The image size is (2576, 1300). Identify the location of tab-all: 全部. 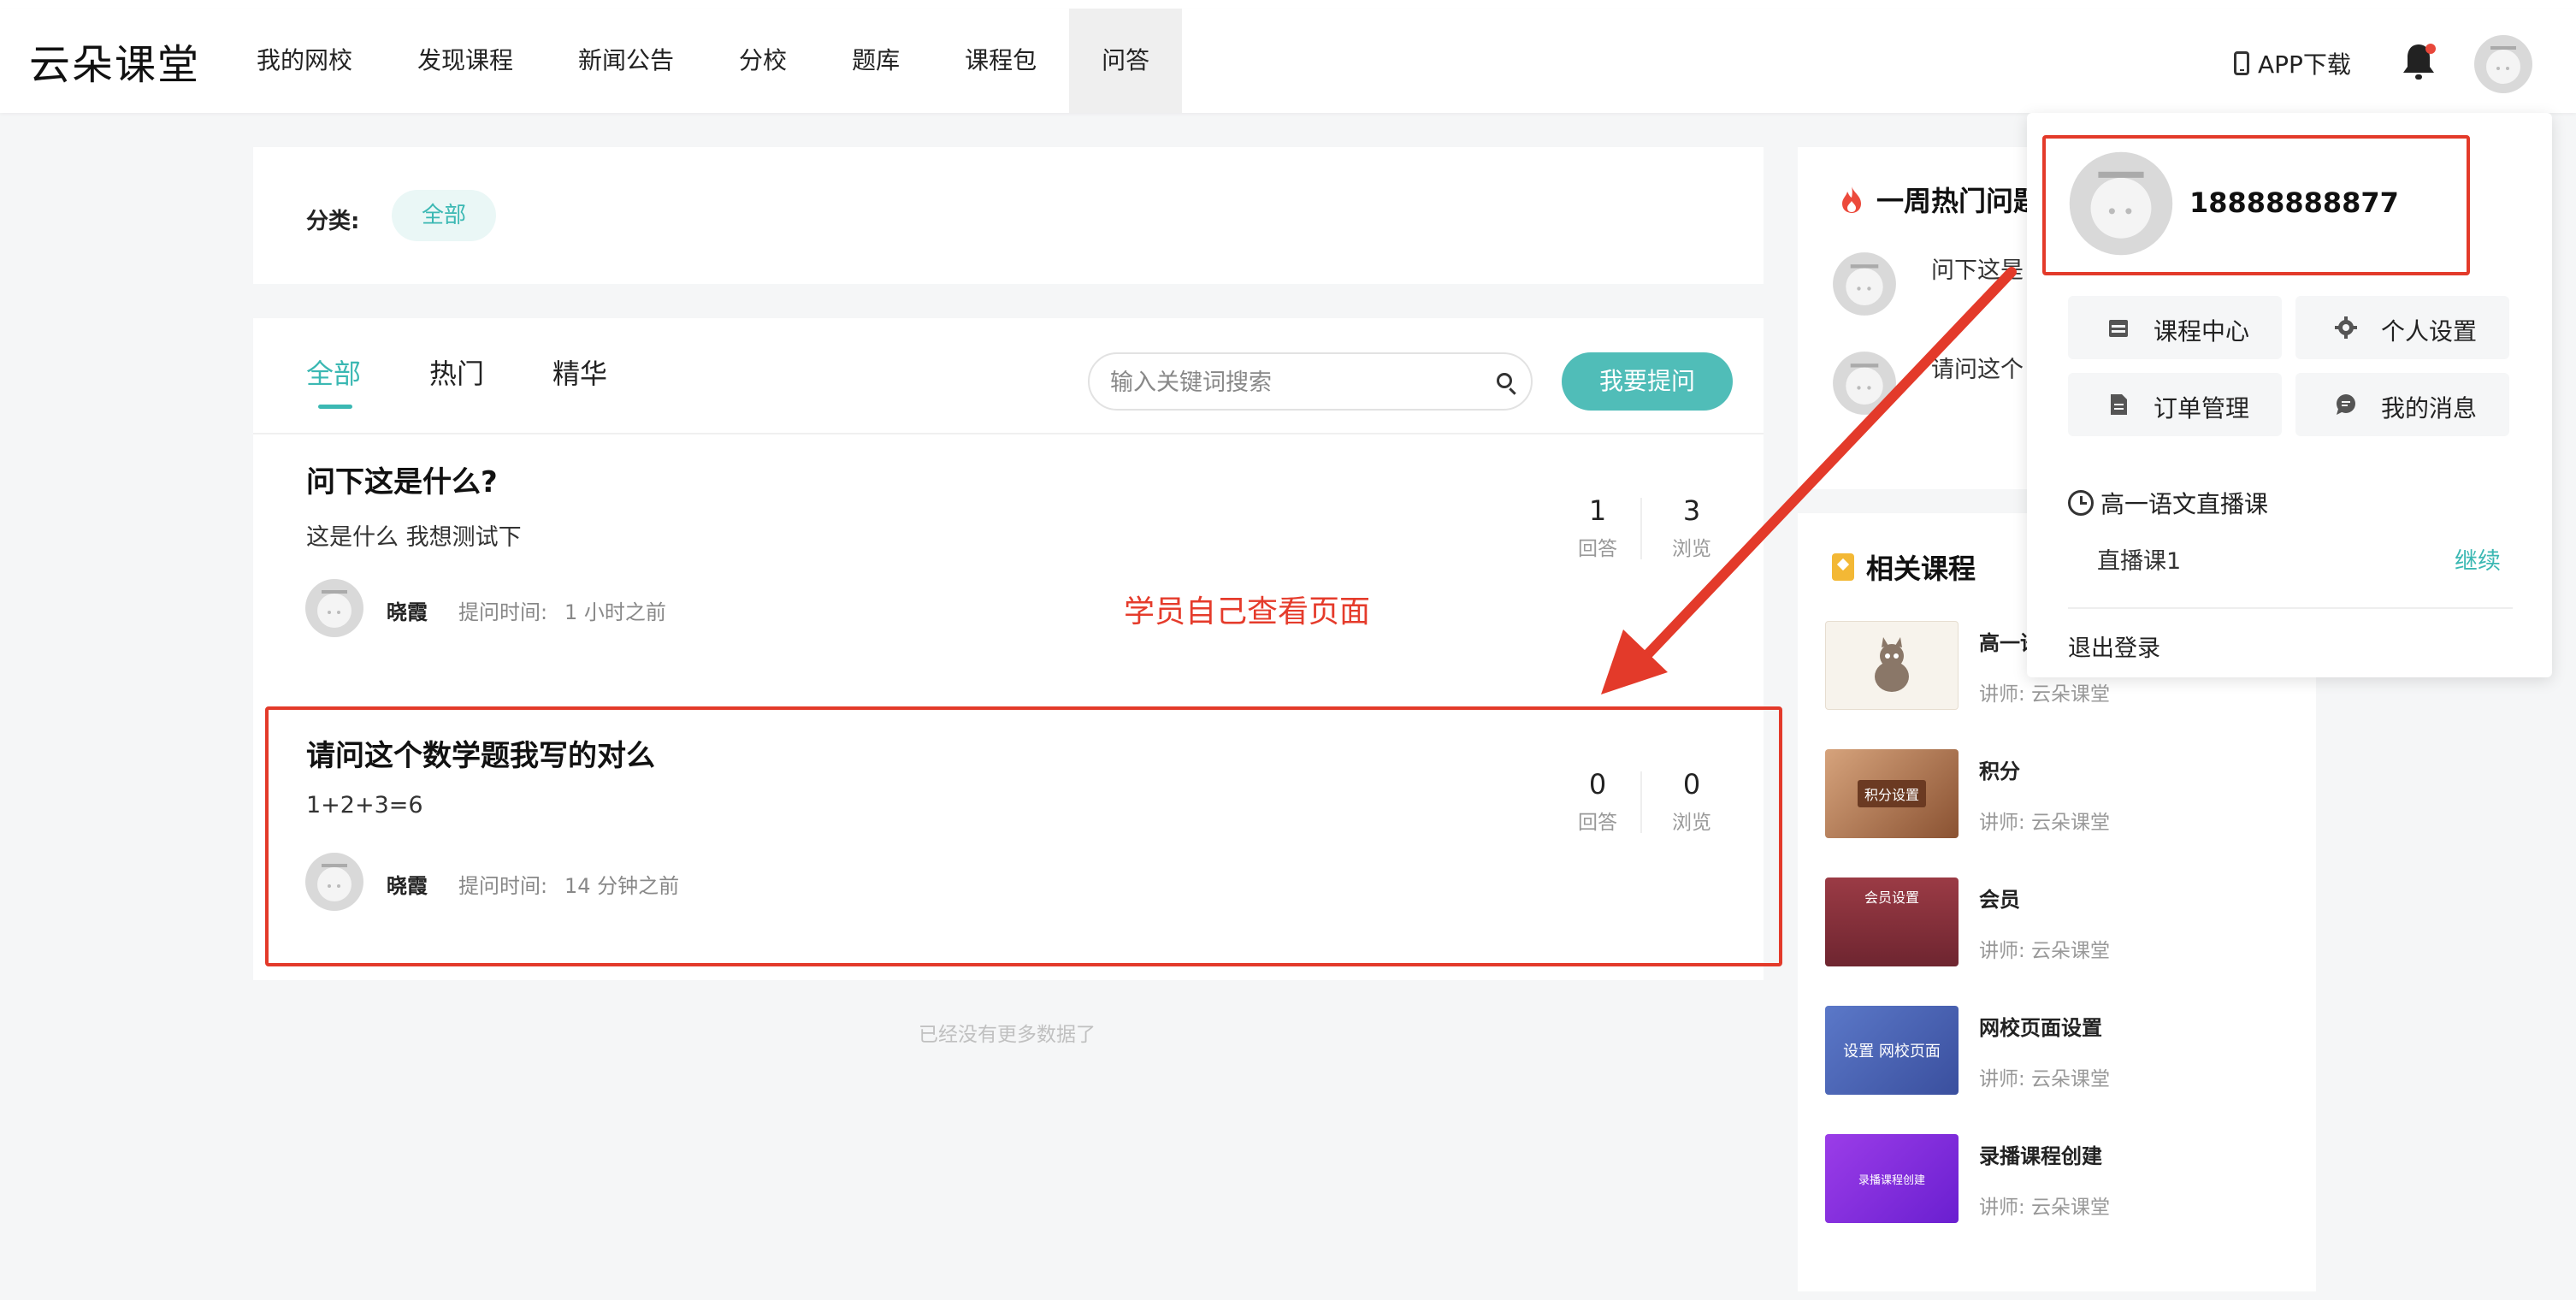
(333, 380).